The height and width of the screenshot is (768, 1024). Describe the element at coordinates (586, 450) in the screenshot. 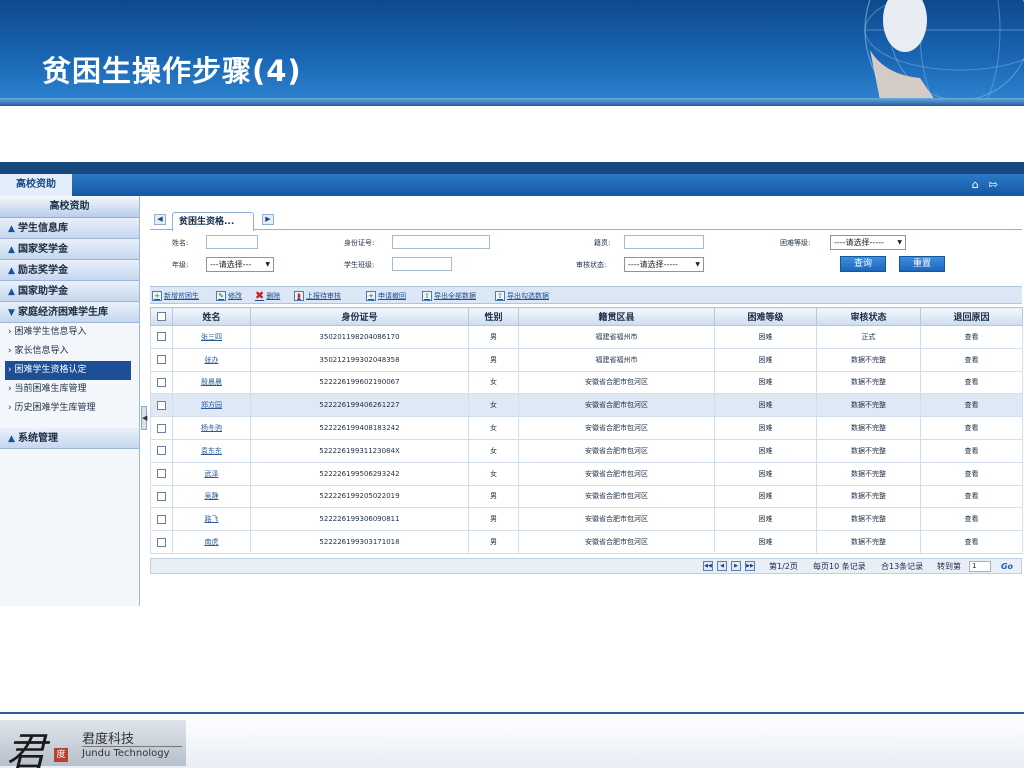

I see `table-row: 袁东东 52222619931123084X 女安徽省合肥市包河区 困难 数据不完整 查看` at that location.